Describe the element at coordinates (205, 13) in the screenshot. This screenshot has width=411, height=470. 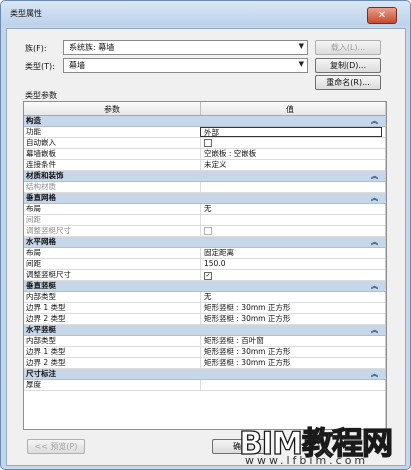
I see `title-bar: 类型属性 ✕` at that location.